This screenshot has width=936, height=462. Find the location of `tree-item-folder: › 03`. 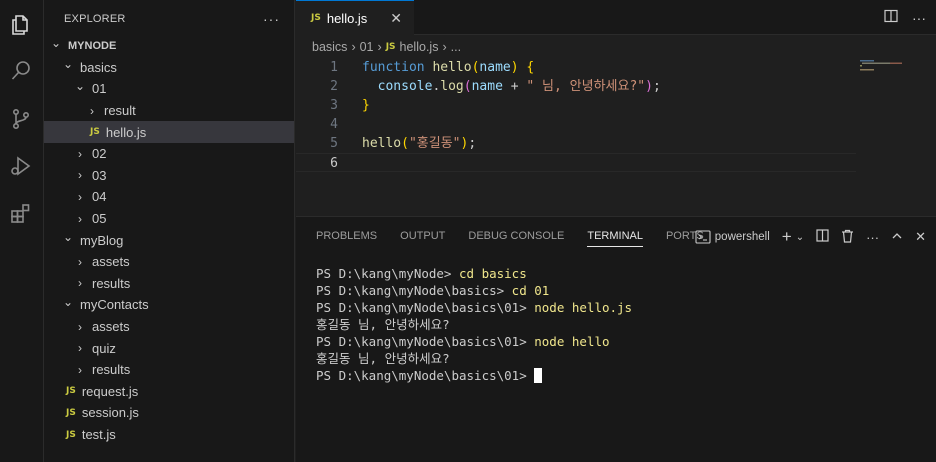

tree-item-folder: › 03 is located at coordinates (169, 176).